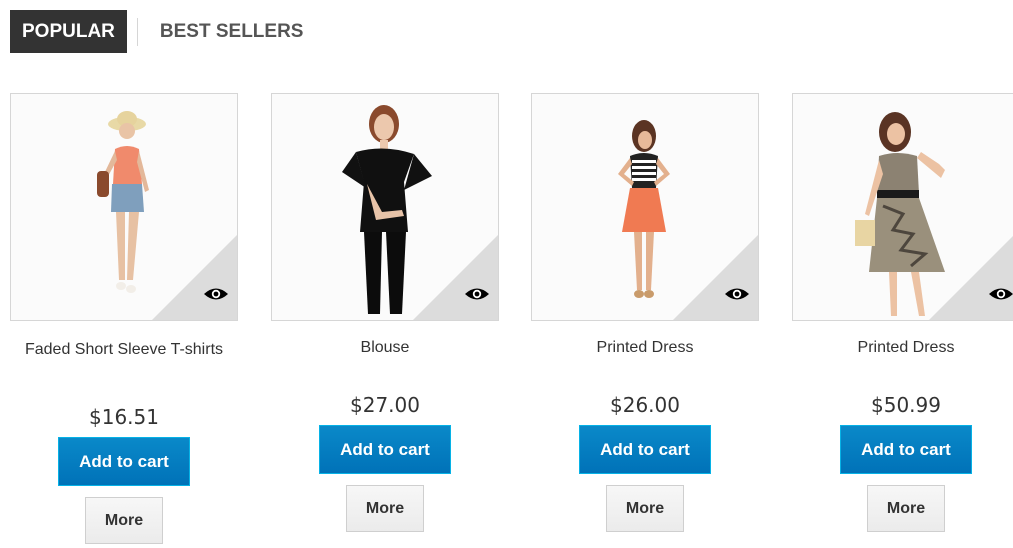 The image size is (1013, 548). Describe the element at coordinates (906, 405) in the screenshot. I see `product-price: $50.99` at that location.